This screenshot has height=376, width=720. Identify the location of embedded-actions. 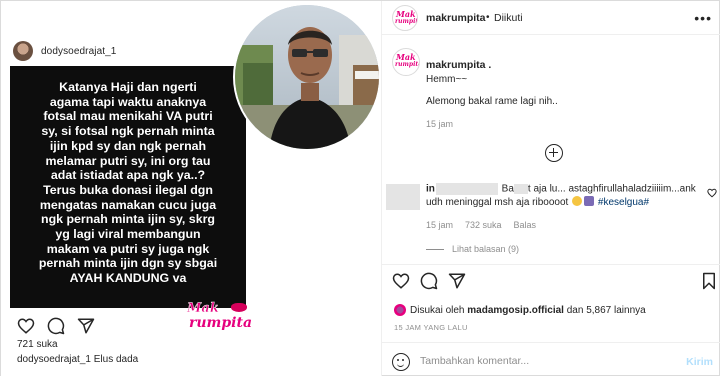
(56, 326).